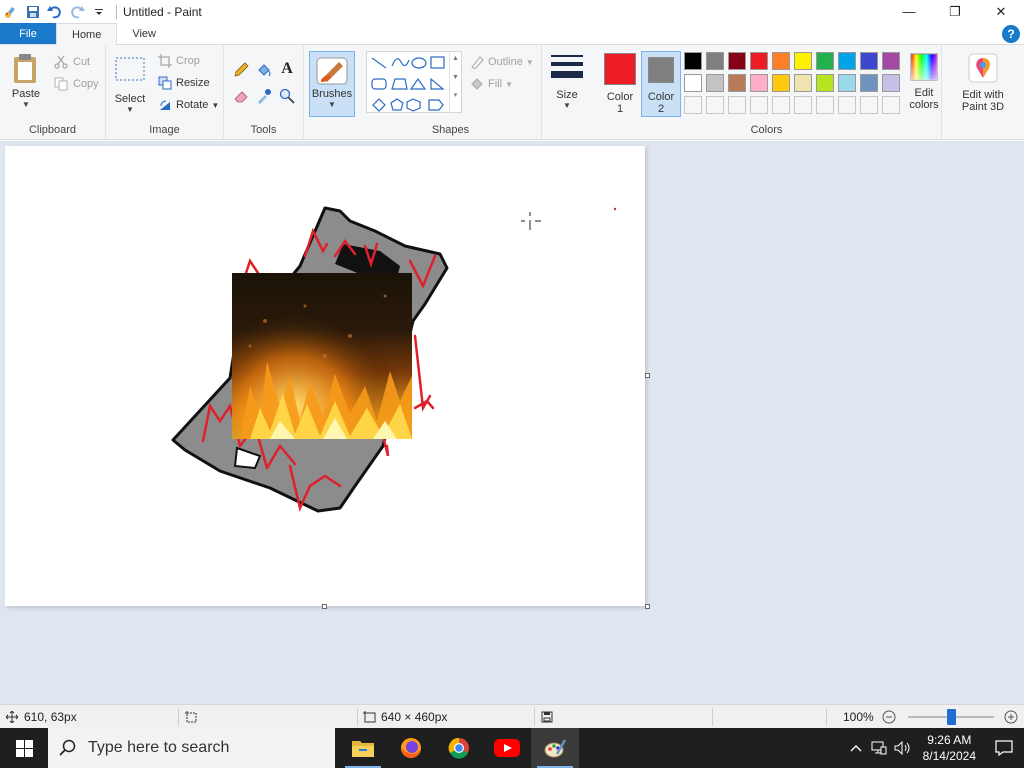  Describe the element at coordinates (620, 84) in the screenshot. I see `color1-button: Color 1` at that location.